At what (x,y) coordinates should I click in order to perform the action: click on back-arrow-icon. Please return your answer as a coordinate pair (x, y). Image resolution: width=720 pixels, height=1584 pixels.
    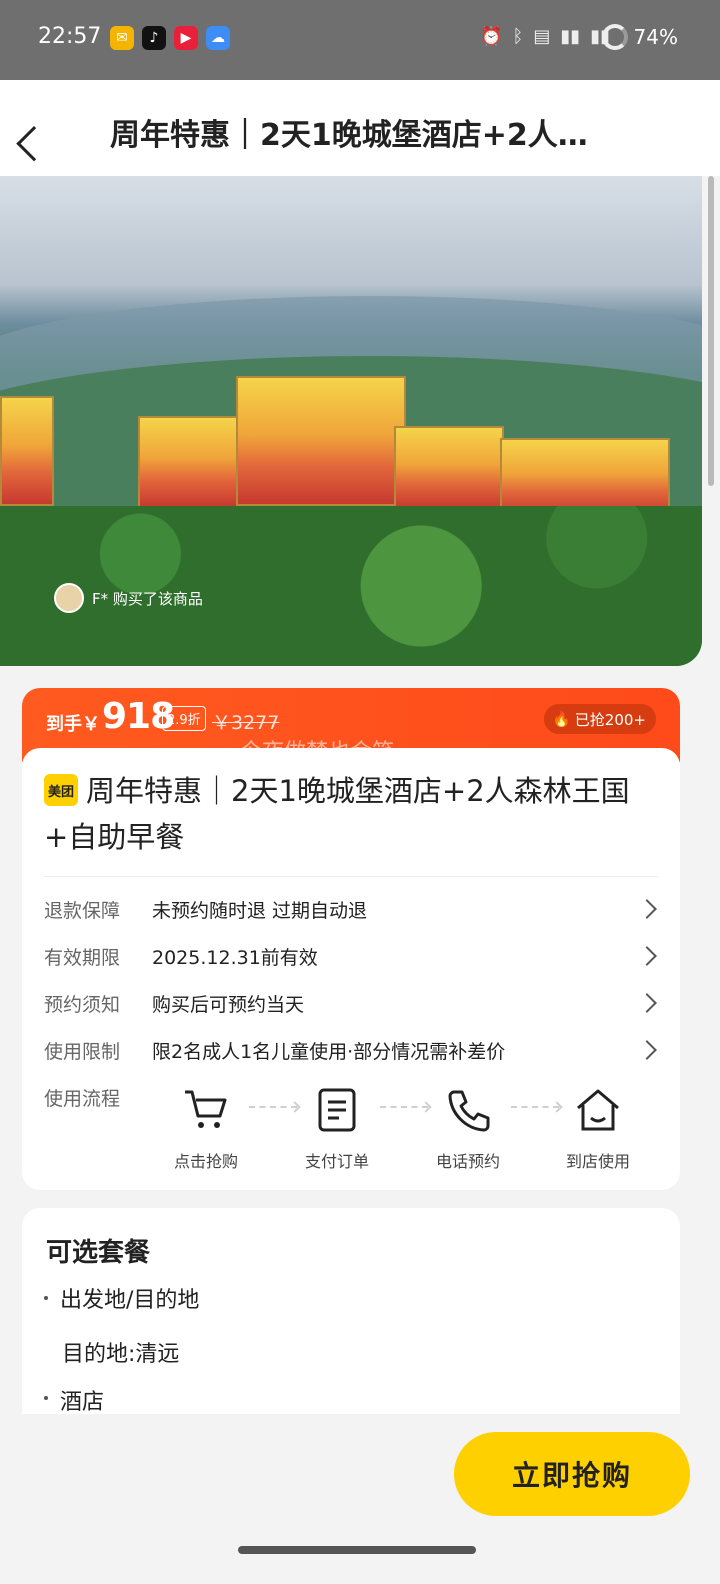
    Looking at the image, I should click on (46, 128).